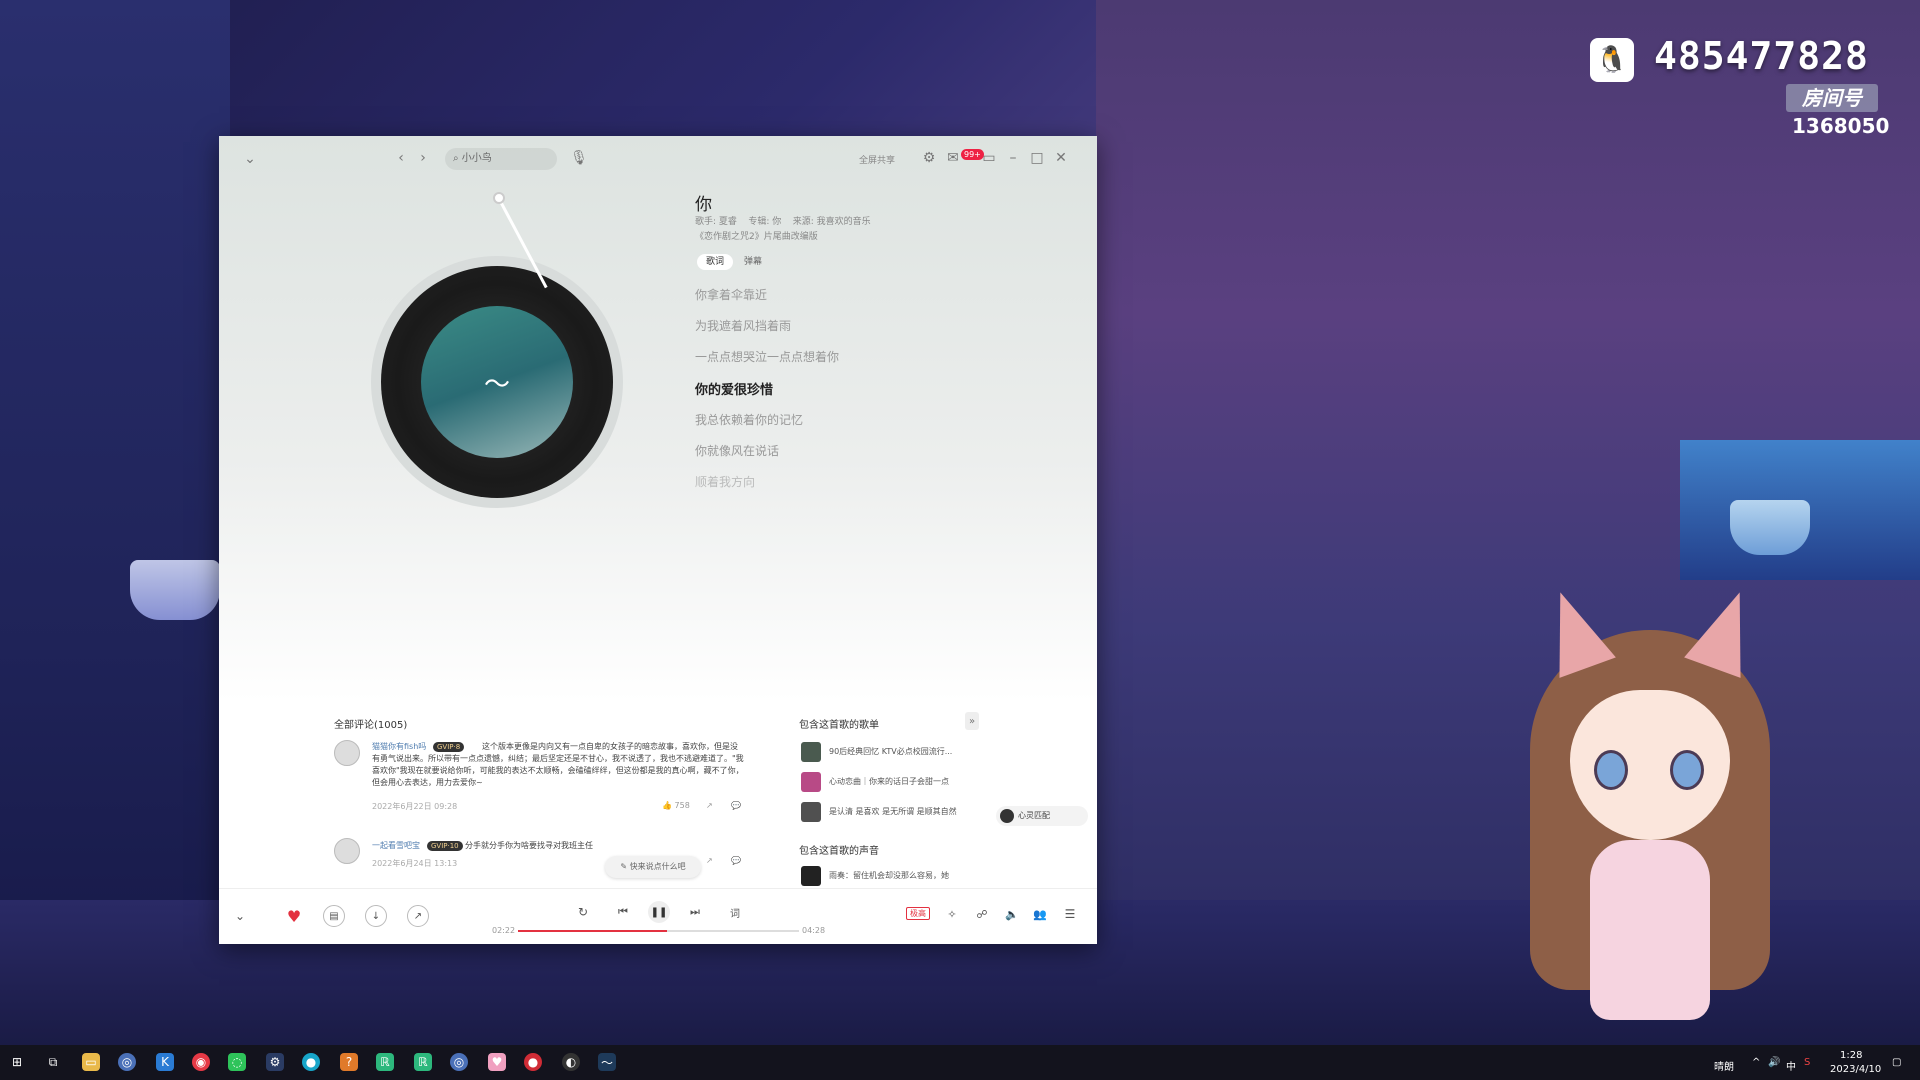  What do you see at coordinates (1012, 914) in the screenshot?
I see `volume-icon: 🔈` at bounding box center [1012, 914].